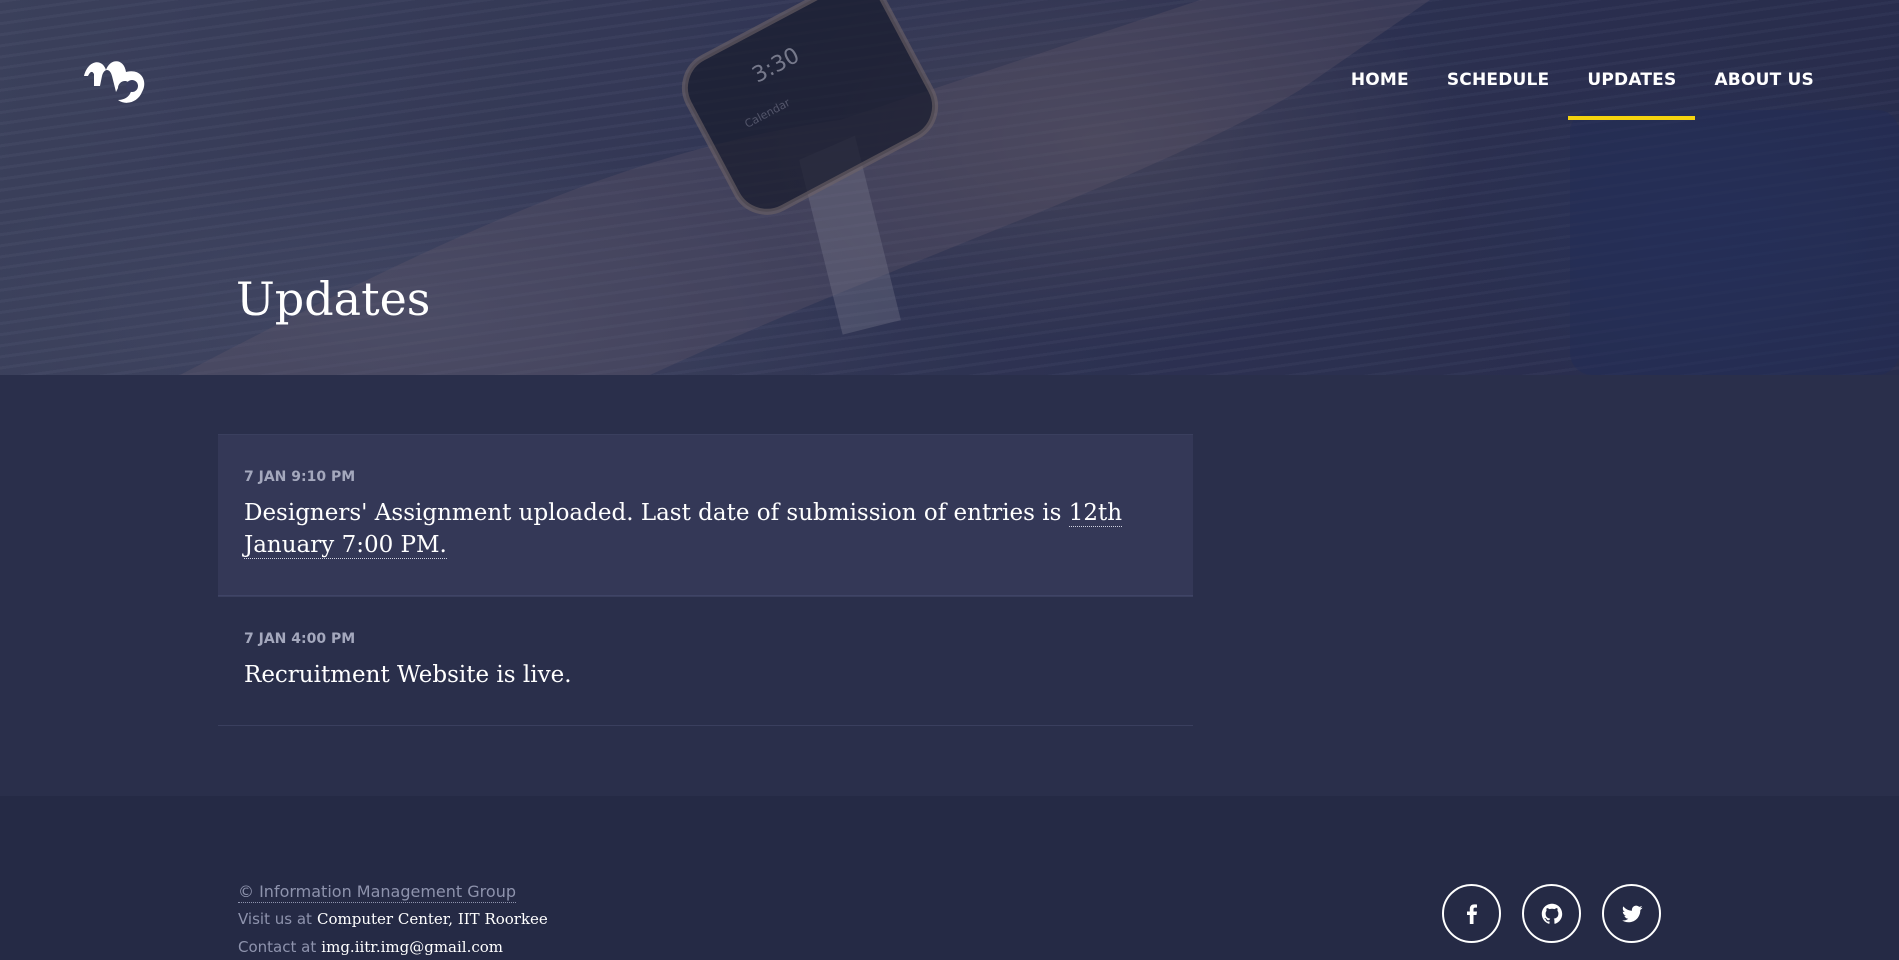 Image resolution: width=1899 pixels, height=960 pixels. What do you see at coordinates (432, 919) in the screenshot?
I see `visit-location: Computer Center, IIT Roorkee` at bounding box center [432, 919].